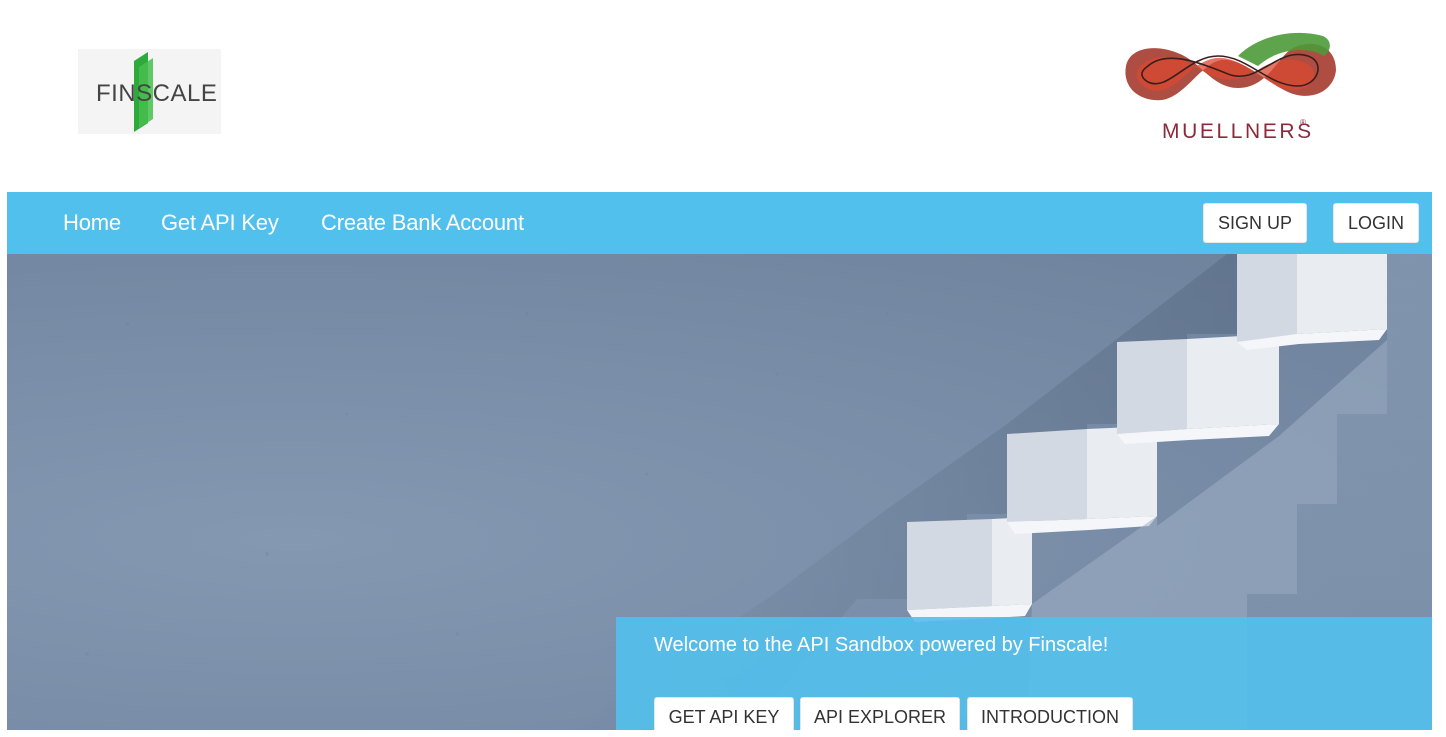 This screenshot has height=737, width=1446. Describe the element at coordinates (1230, 66) in the screenshot. I see `muellners-infinity-icon` at that location.